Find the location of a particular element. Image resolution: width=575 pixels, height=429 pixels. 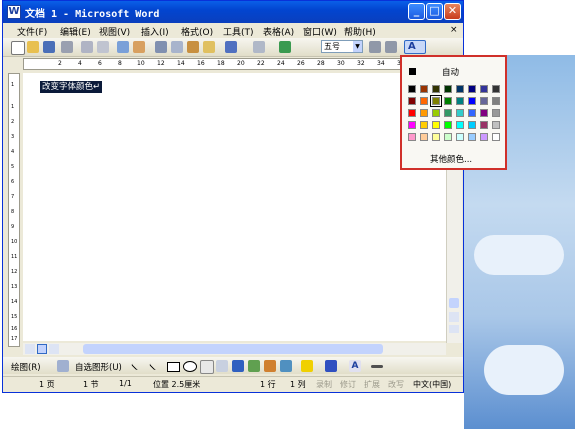

print-preview-icon is located at coordinates (103, 47).